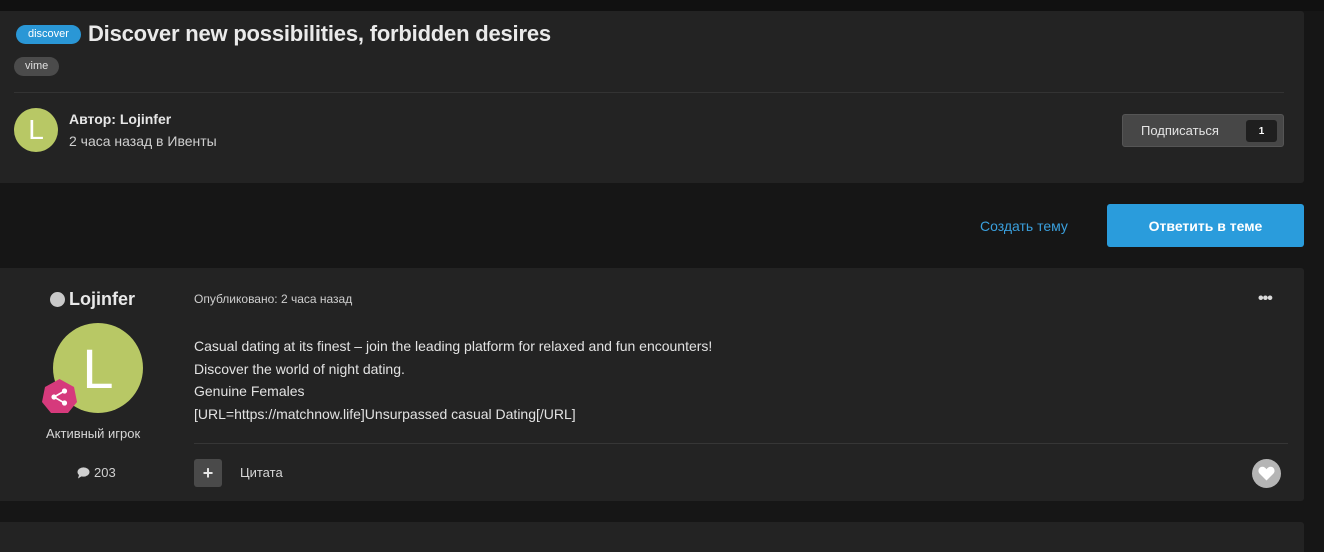 The image size is (1324, 552). What do you see at coordinates (48, 34) in the screenshot?
I see `prefix-badge: discover` at bounding box center [48, 34].